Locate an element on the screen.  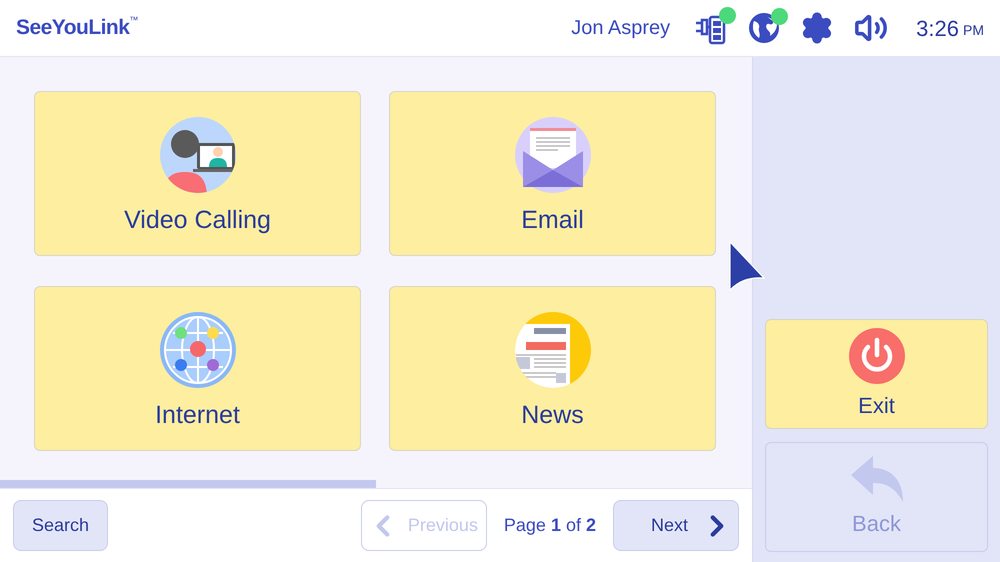
user-name: Jon Asprey is located at coordinates (620, 28).